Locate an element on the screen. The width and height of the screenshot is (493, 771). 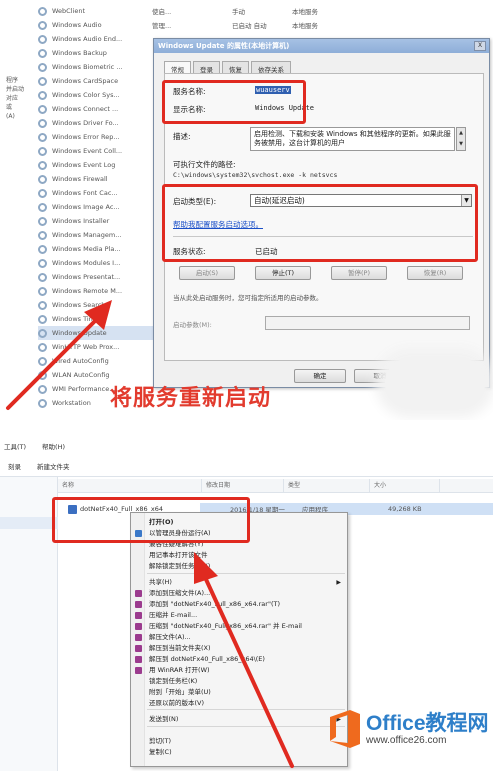
side-labels: 程序 并启动 对应 或 (A) is located at coordinates (17, 98).